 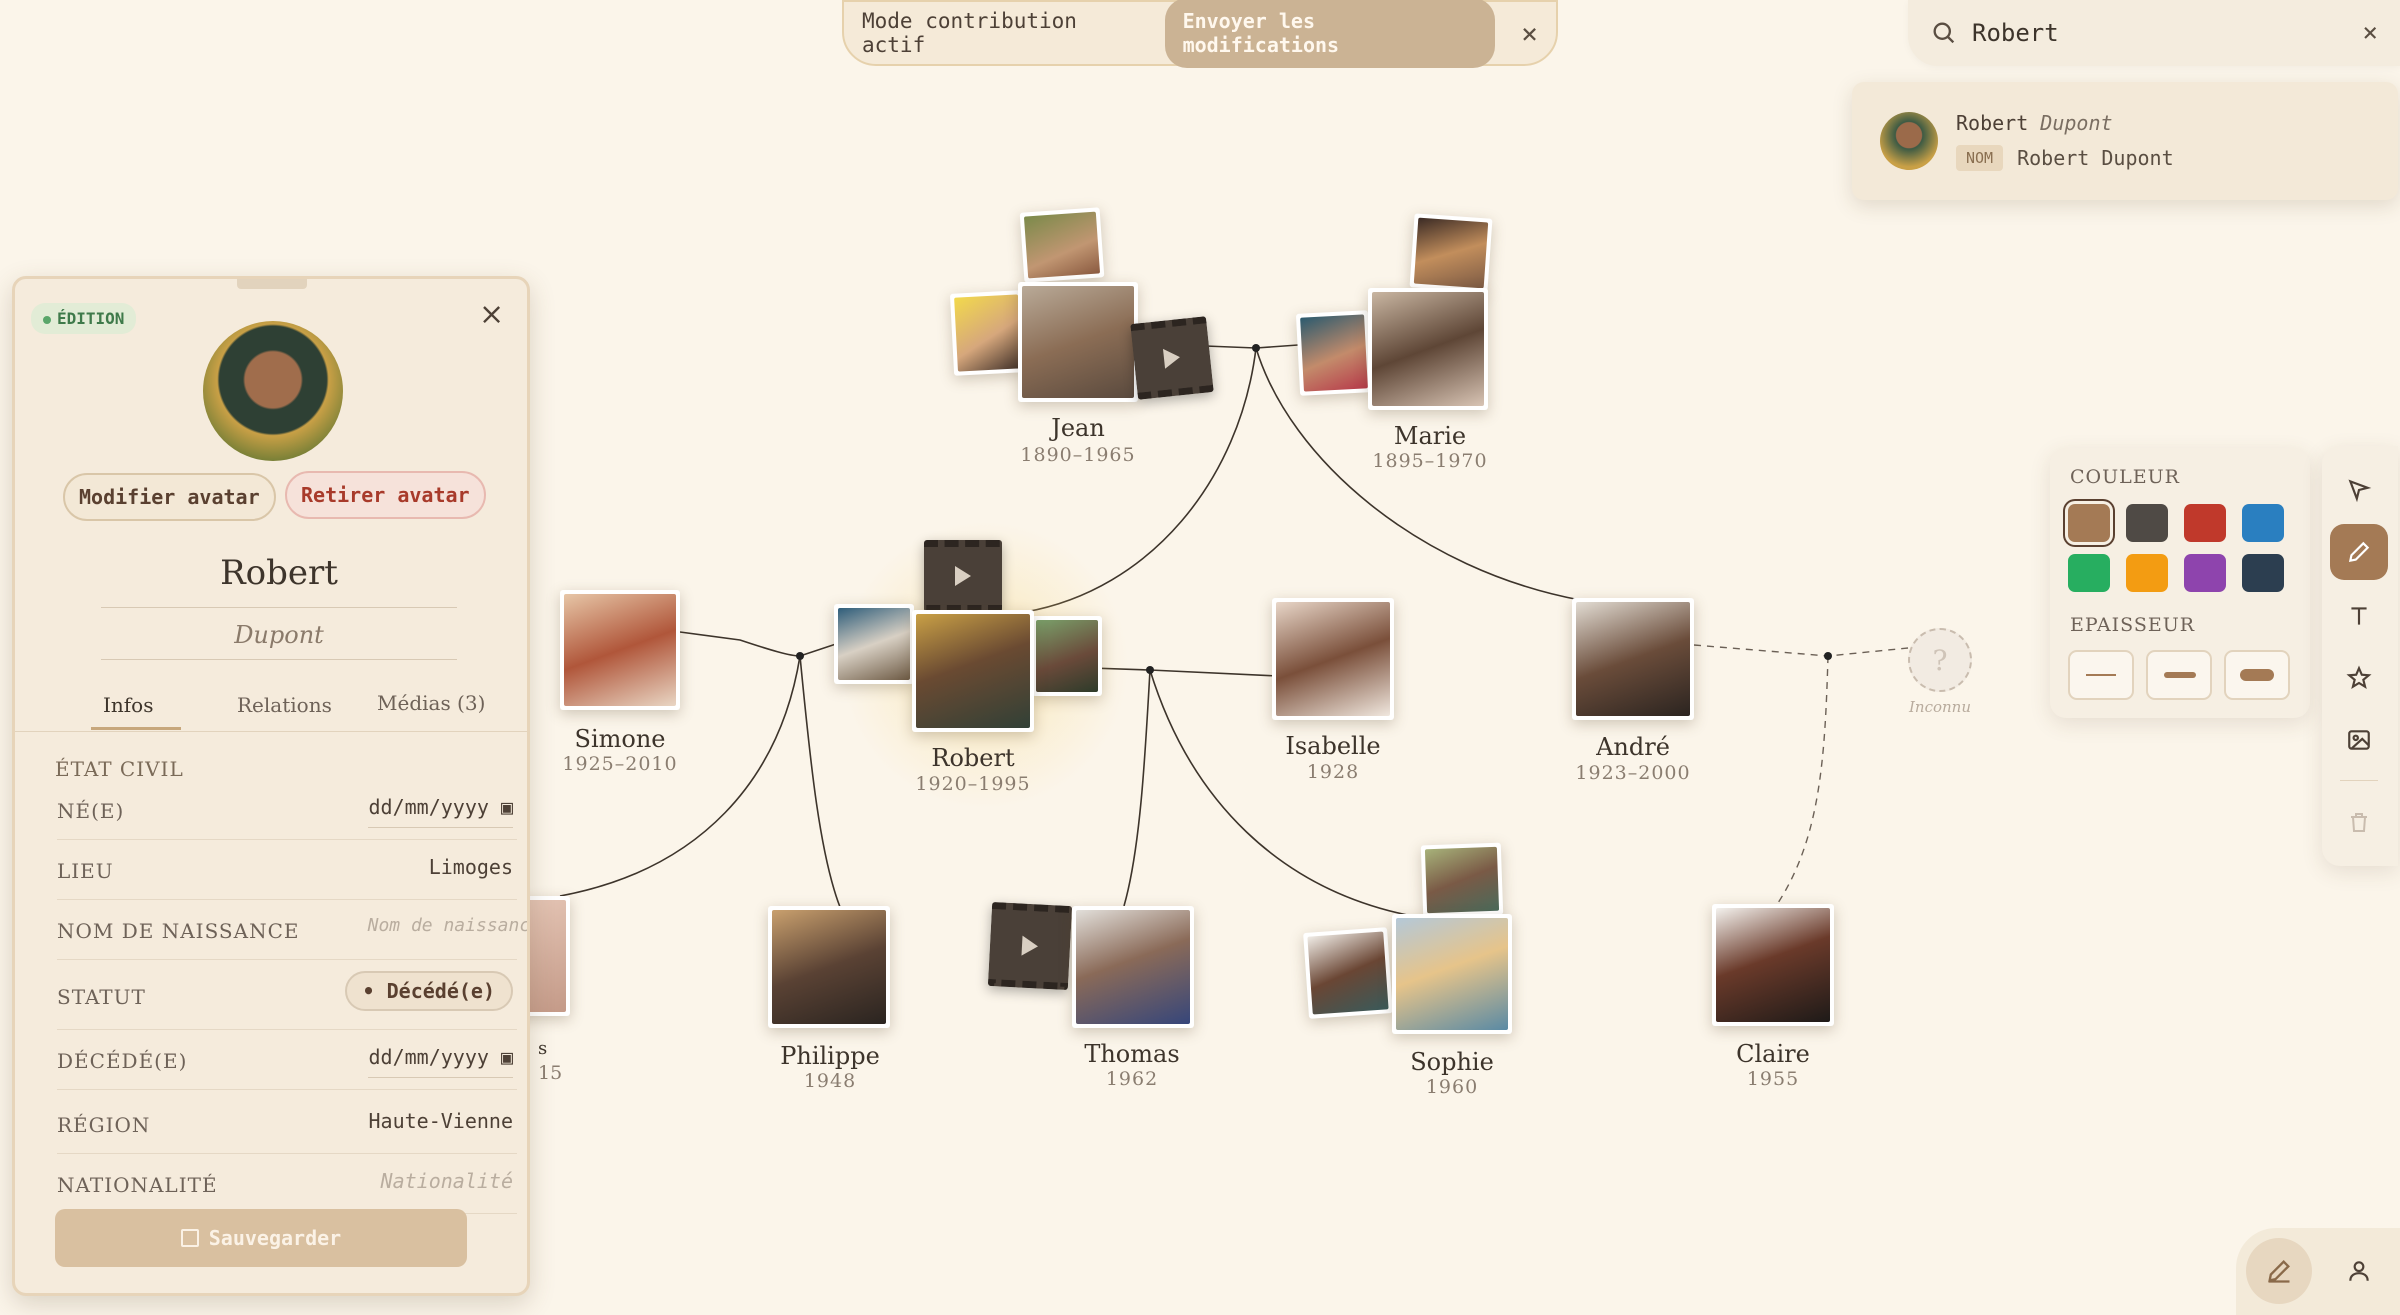 What do you see at coordinates (440, 1061) in the screenshot?
I see `death-date-input: dd/mm/yyyy ▣` at bounding box center [440, 1061].